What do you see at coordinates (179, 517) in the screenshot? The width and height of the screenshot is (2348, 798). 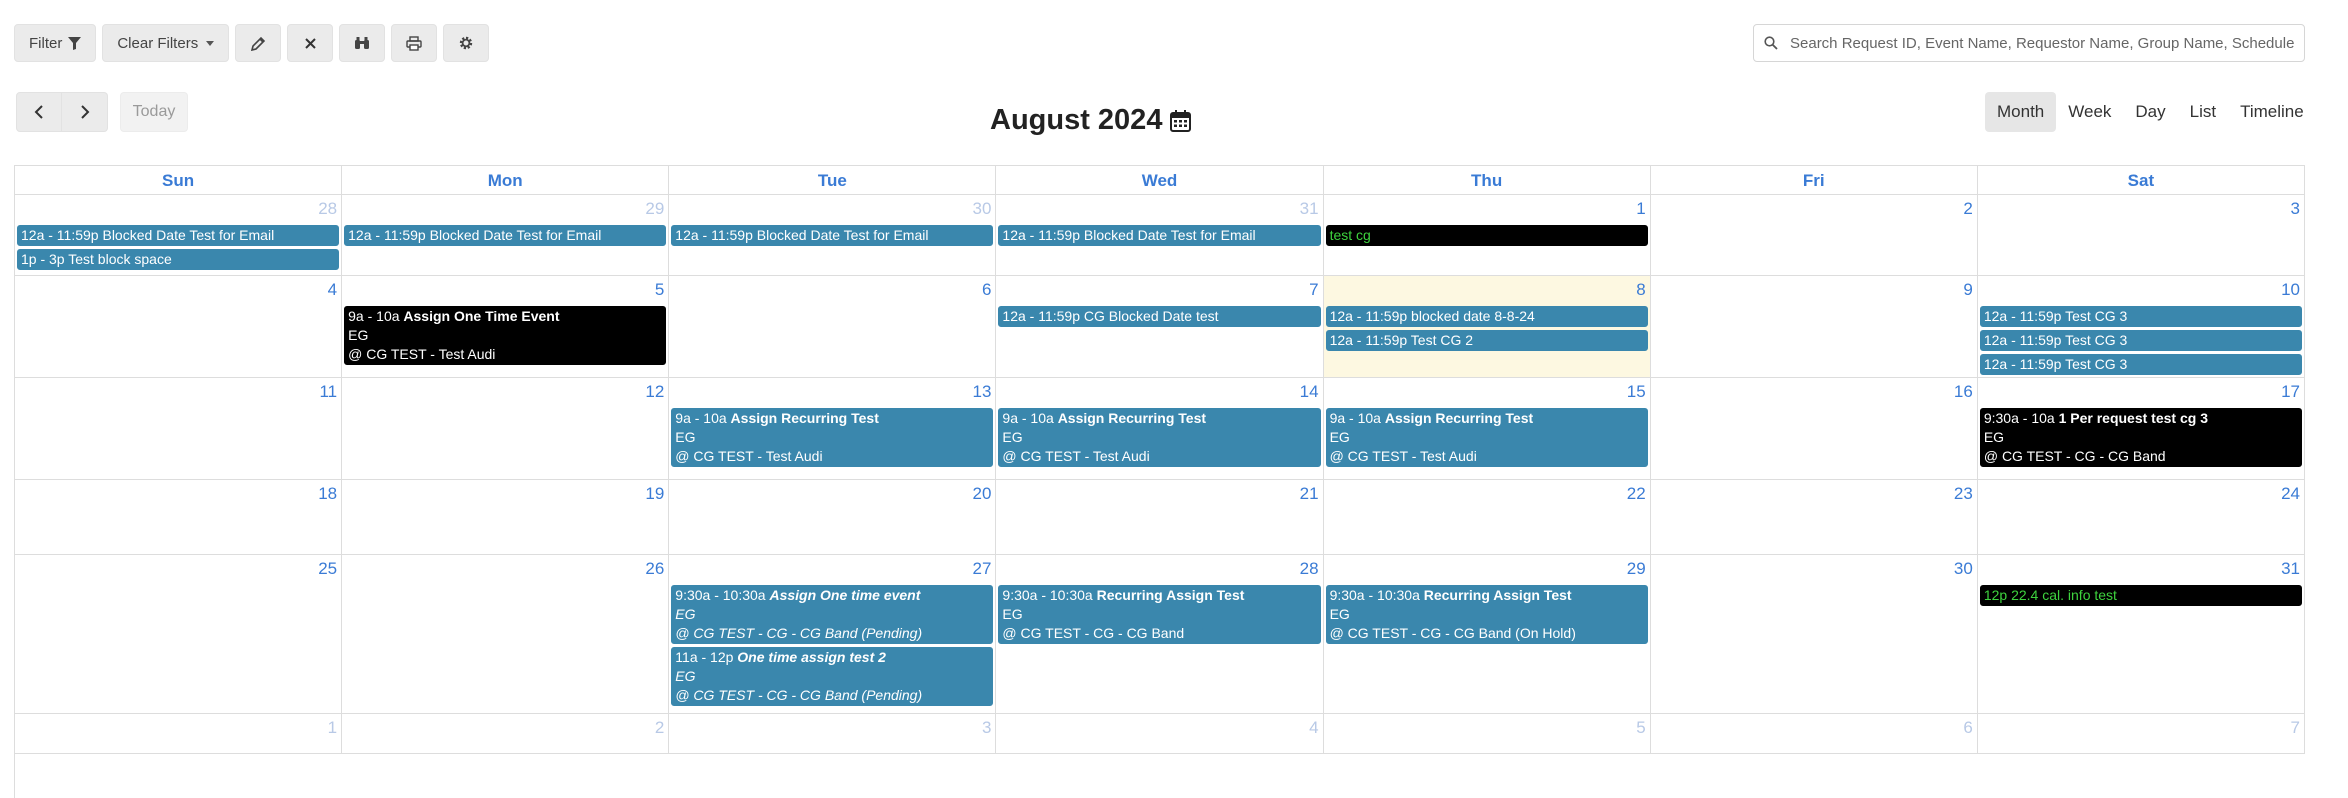 I see `day-cell: 18` at bounding box center [179, 517].